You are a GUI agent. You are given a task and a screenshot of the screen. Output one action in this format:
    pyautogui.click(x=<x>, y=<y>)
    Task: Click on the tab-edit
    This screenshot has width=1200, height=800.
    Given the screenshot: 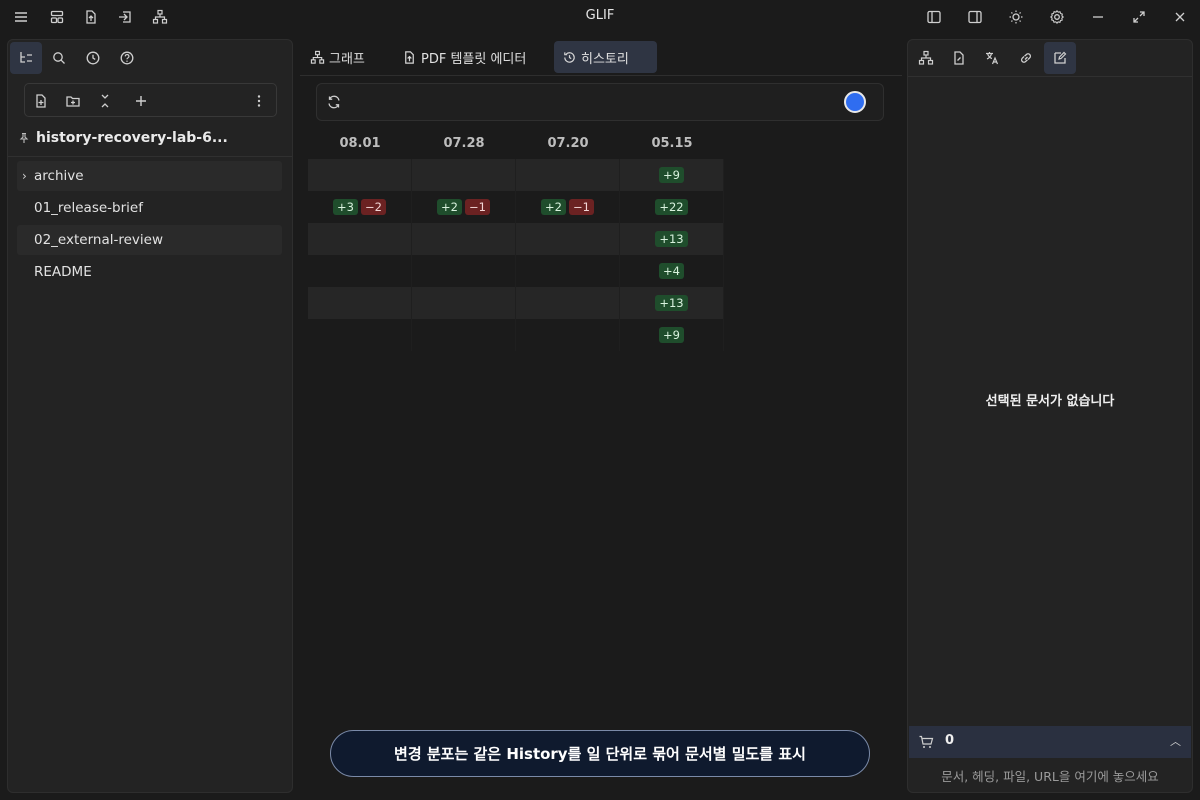 What is the action you would take?
    pyautogui.click(x=1060, y=58)
    